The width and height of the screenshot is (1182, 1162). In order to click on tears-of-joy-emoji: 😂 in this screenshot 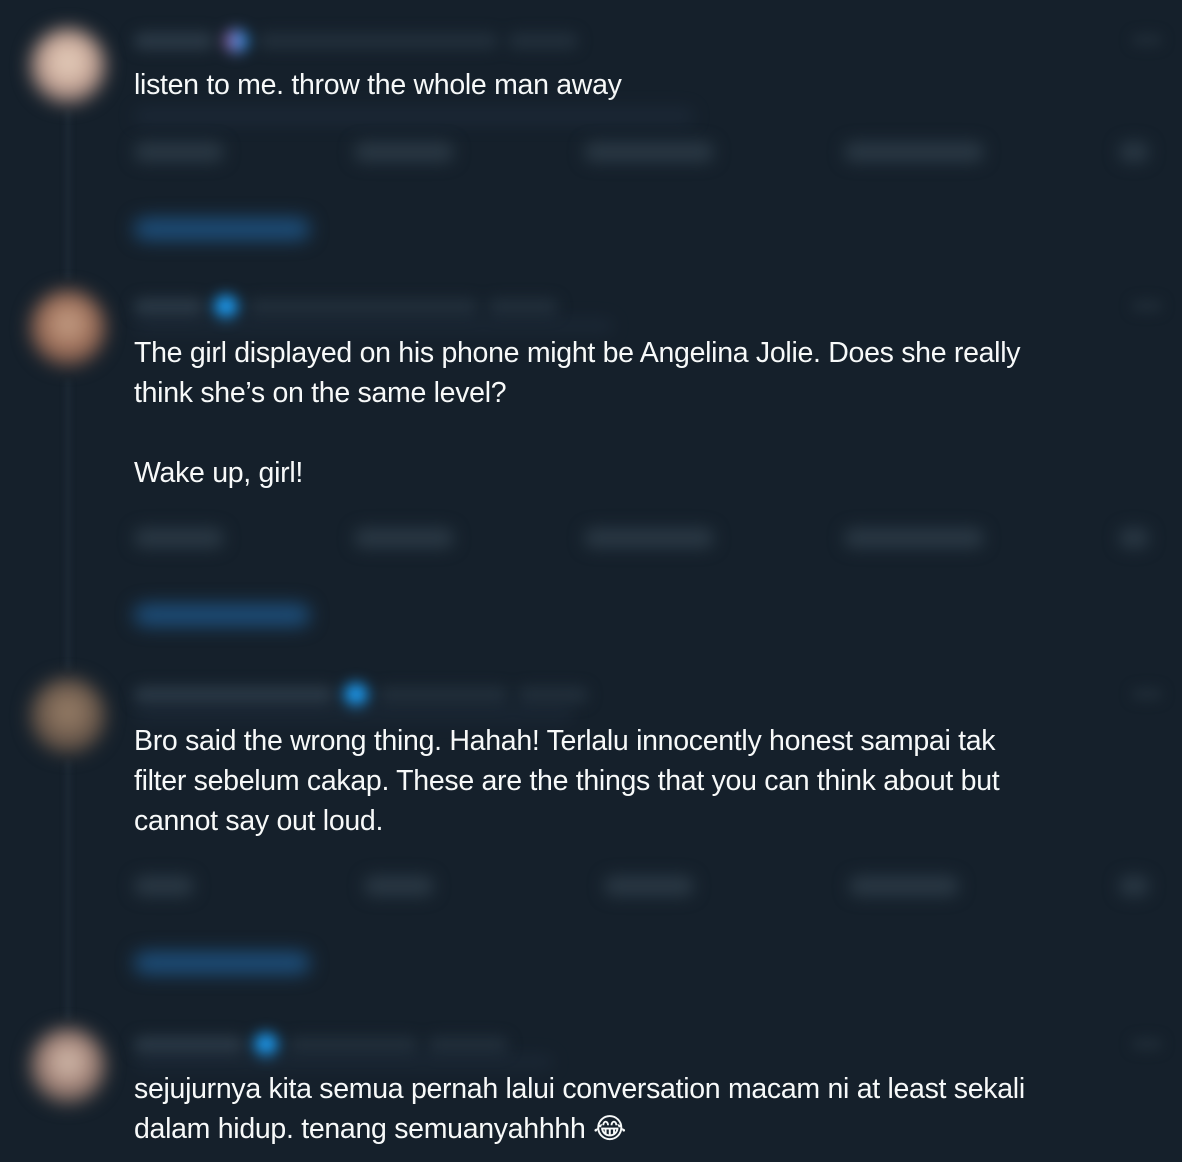, I will do `click(610, 1128)`.